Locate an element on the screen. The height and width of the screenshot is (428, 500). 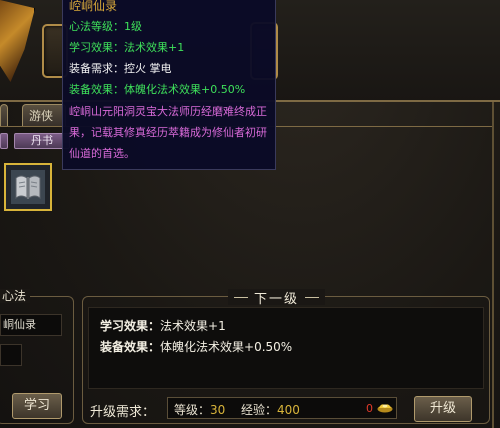
scroll-book-icon is located at coordinates (28, 187).